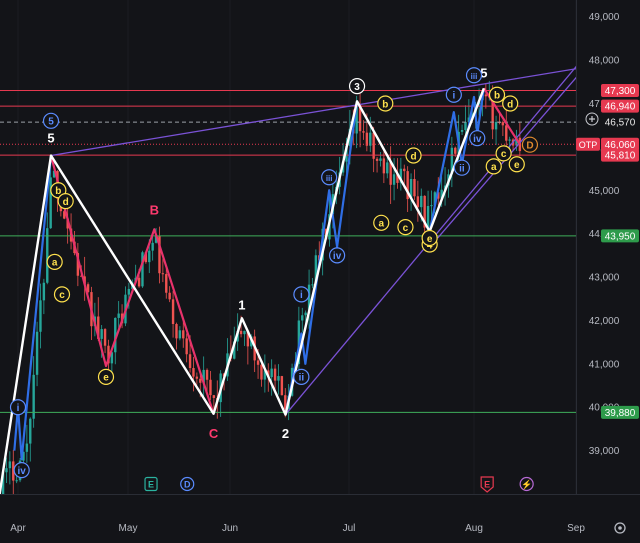  Describe the element at coordinates (187, 485) in the screenshot. I see `event-marker-text: D` at that location.